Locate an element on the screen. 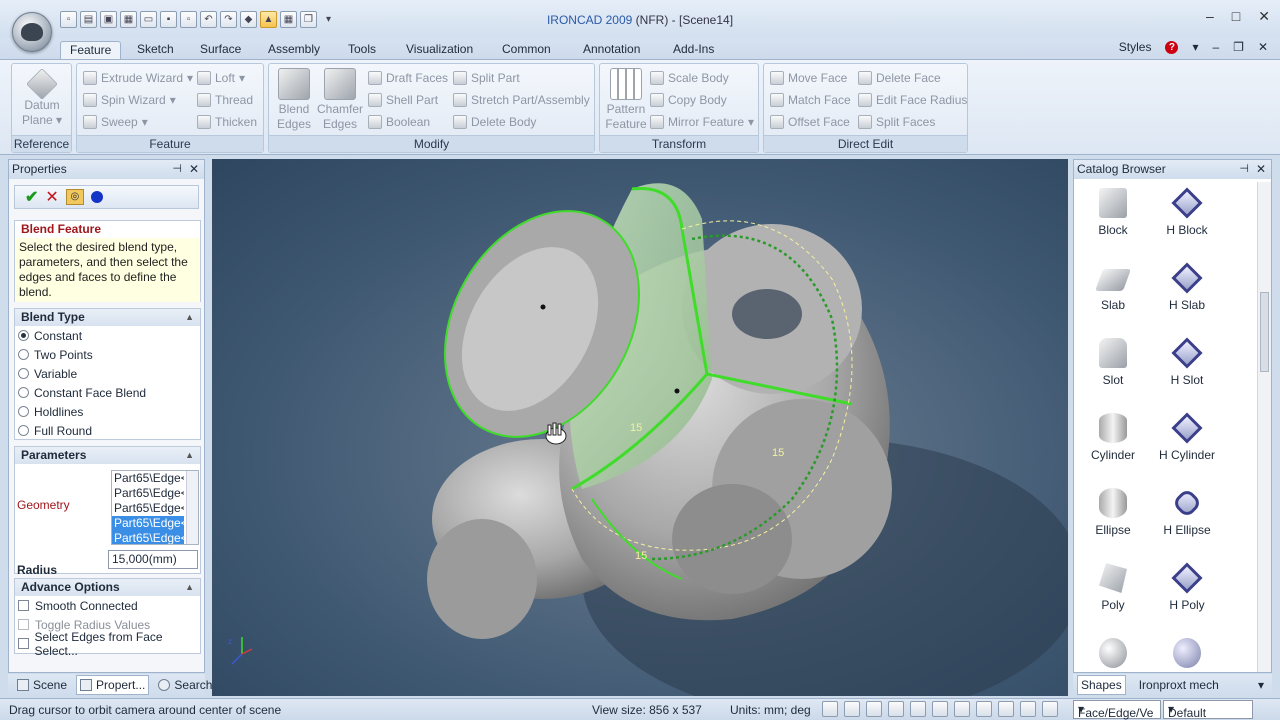 Image resolution: width=1280 pixels, height=720 pixels. blend-type-heading: Blend Type ▲ is located at coordinates (107, 317).